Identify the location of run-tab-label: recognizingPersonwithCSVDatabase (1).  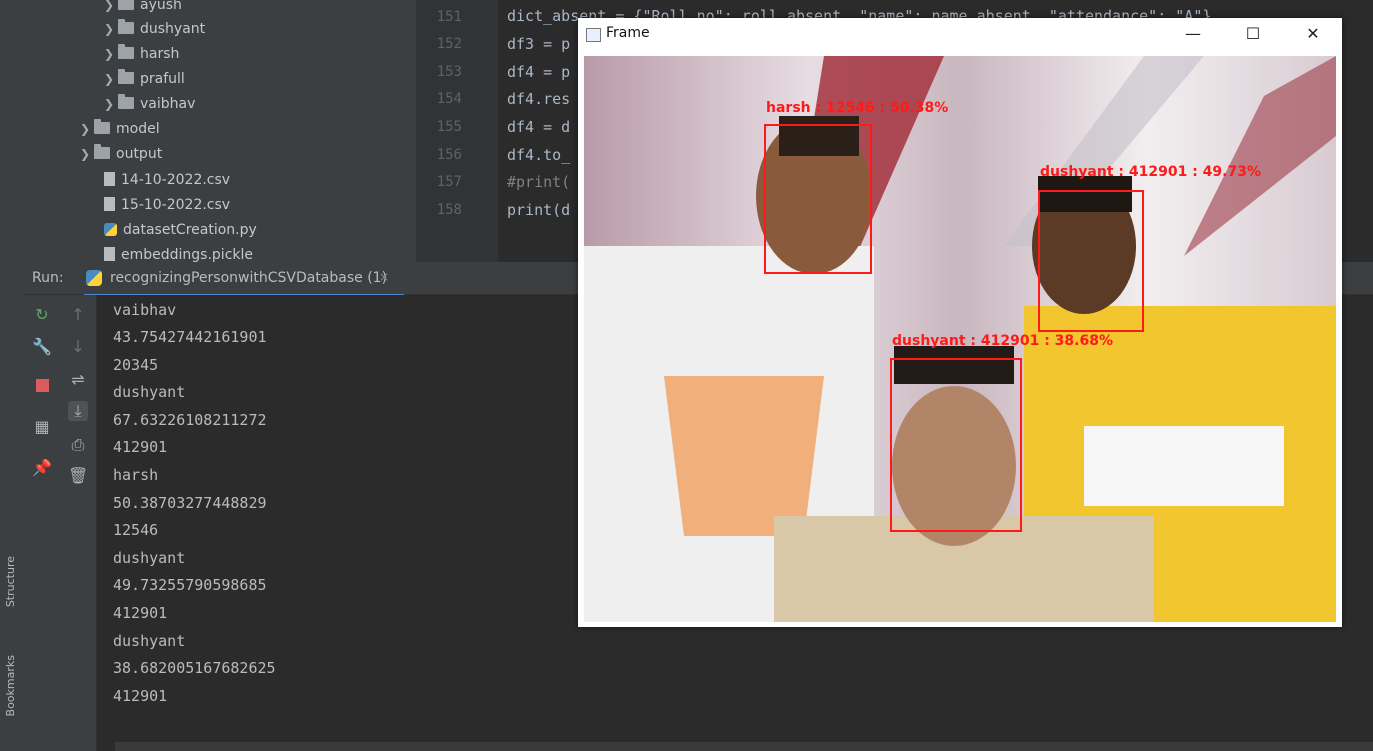
(249, 278).